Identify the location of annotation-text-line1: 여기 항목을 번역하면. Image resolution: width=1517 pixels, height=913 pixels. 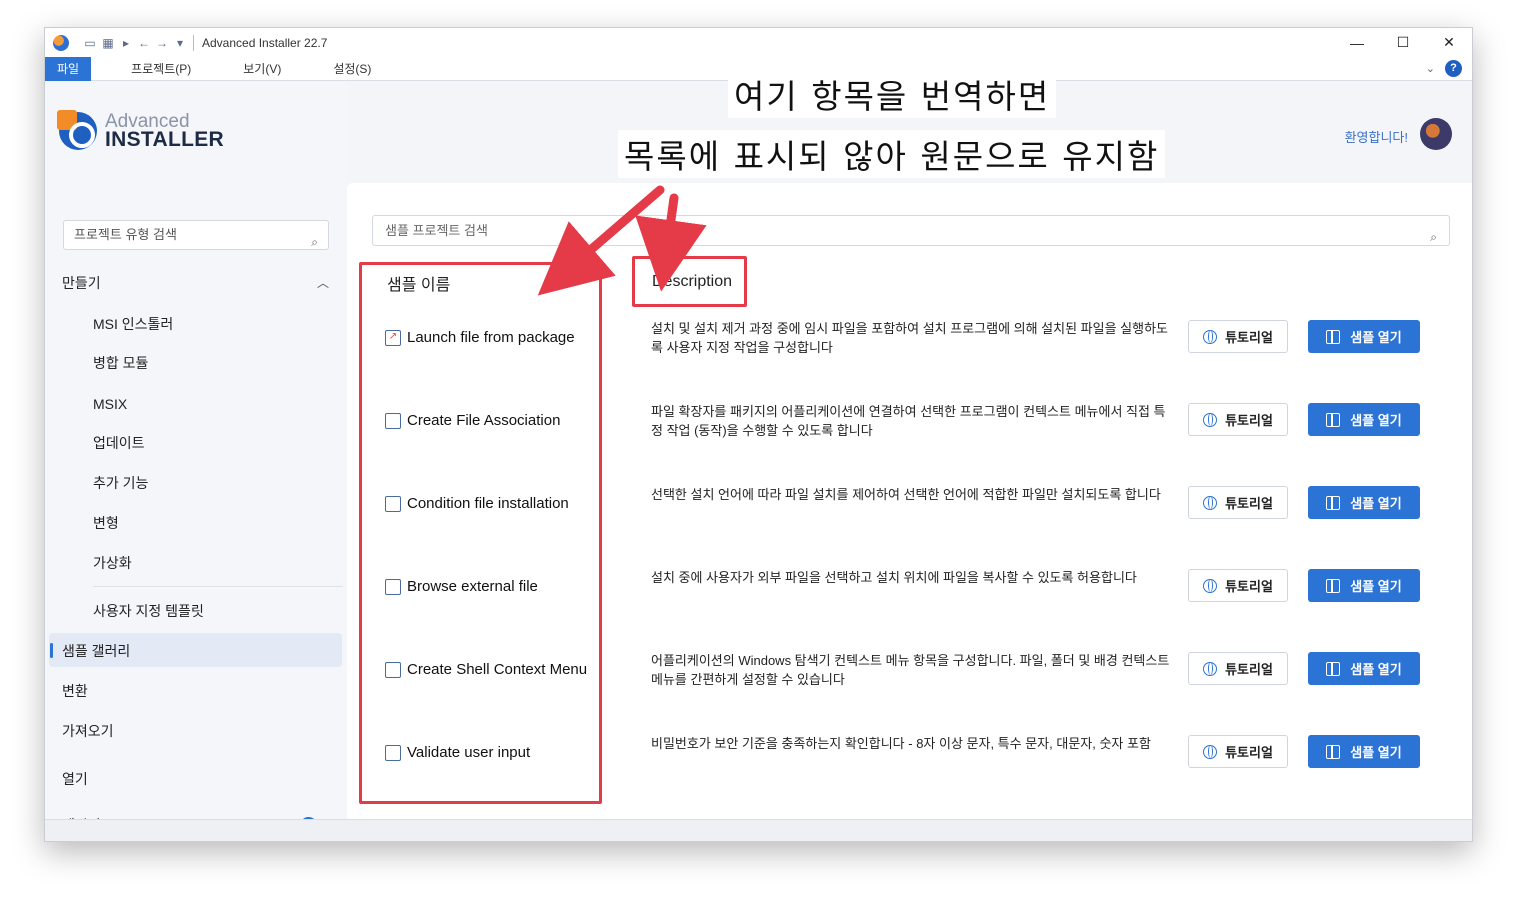
(892, 94).